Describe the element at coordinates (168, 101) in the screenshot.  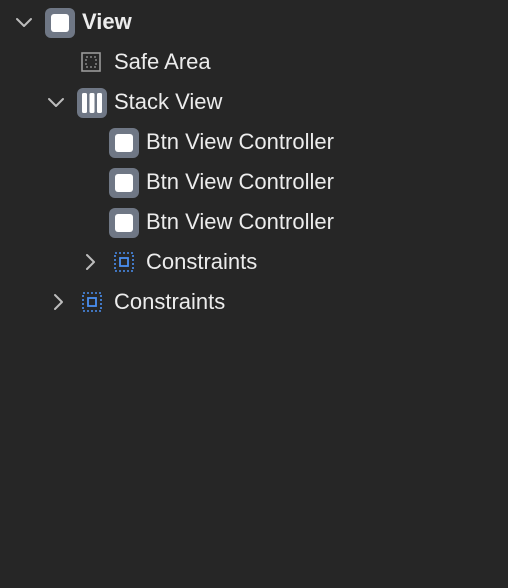
I see `outline-label-stack-view: Stack View` at that location.